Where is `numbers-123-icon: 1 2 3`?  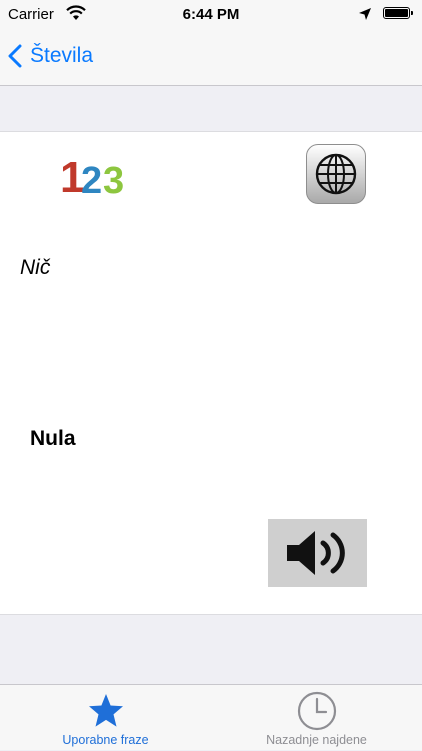
numbers-123-icon: 1 2 3 is located at coordinates (92, 176).